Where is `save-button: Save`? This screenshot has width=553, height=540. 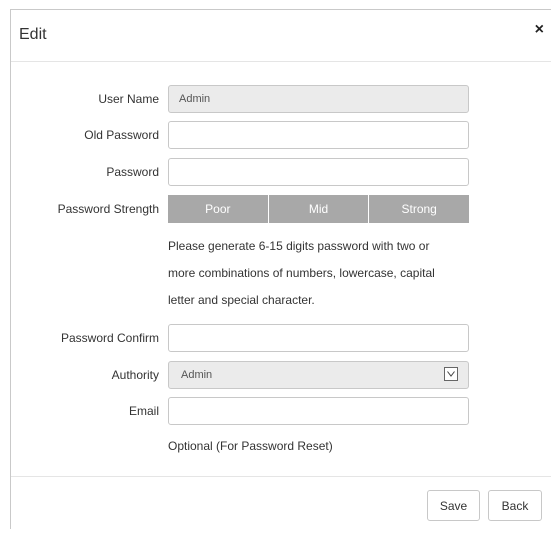 save-button: Save is located at coordinates (453, 505).